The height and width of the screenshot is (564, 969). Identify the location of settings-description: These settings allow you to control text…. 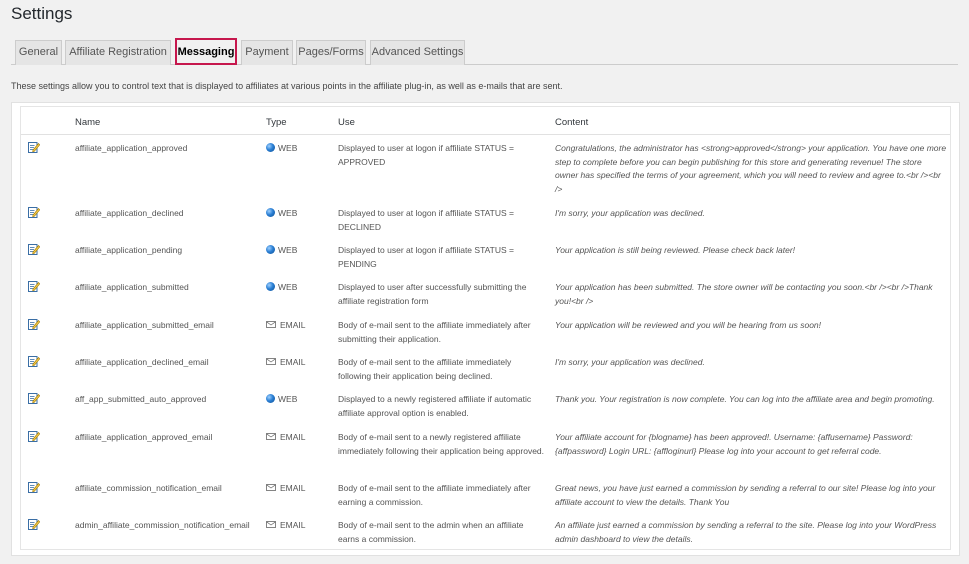
(287, 86).